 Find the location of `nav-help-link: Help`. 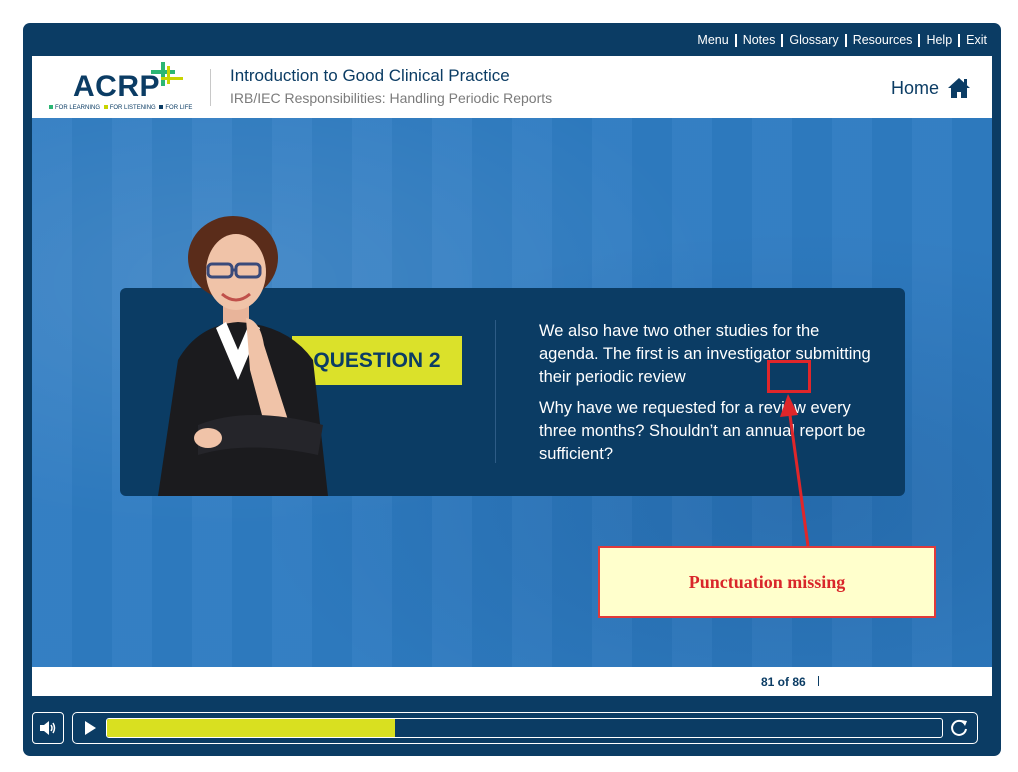

nav-help-link: Help is located at coordinates (939, 40).